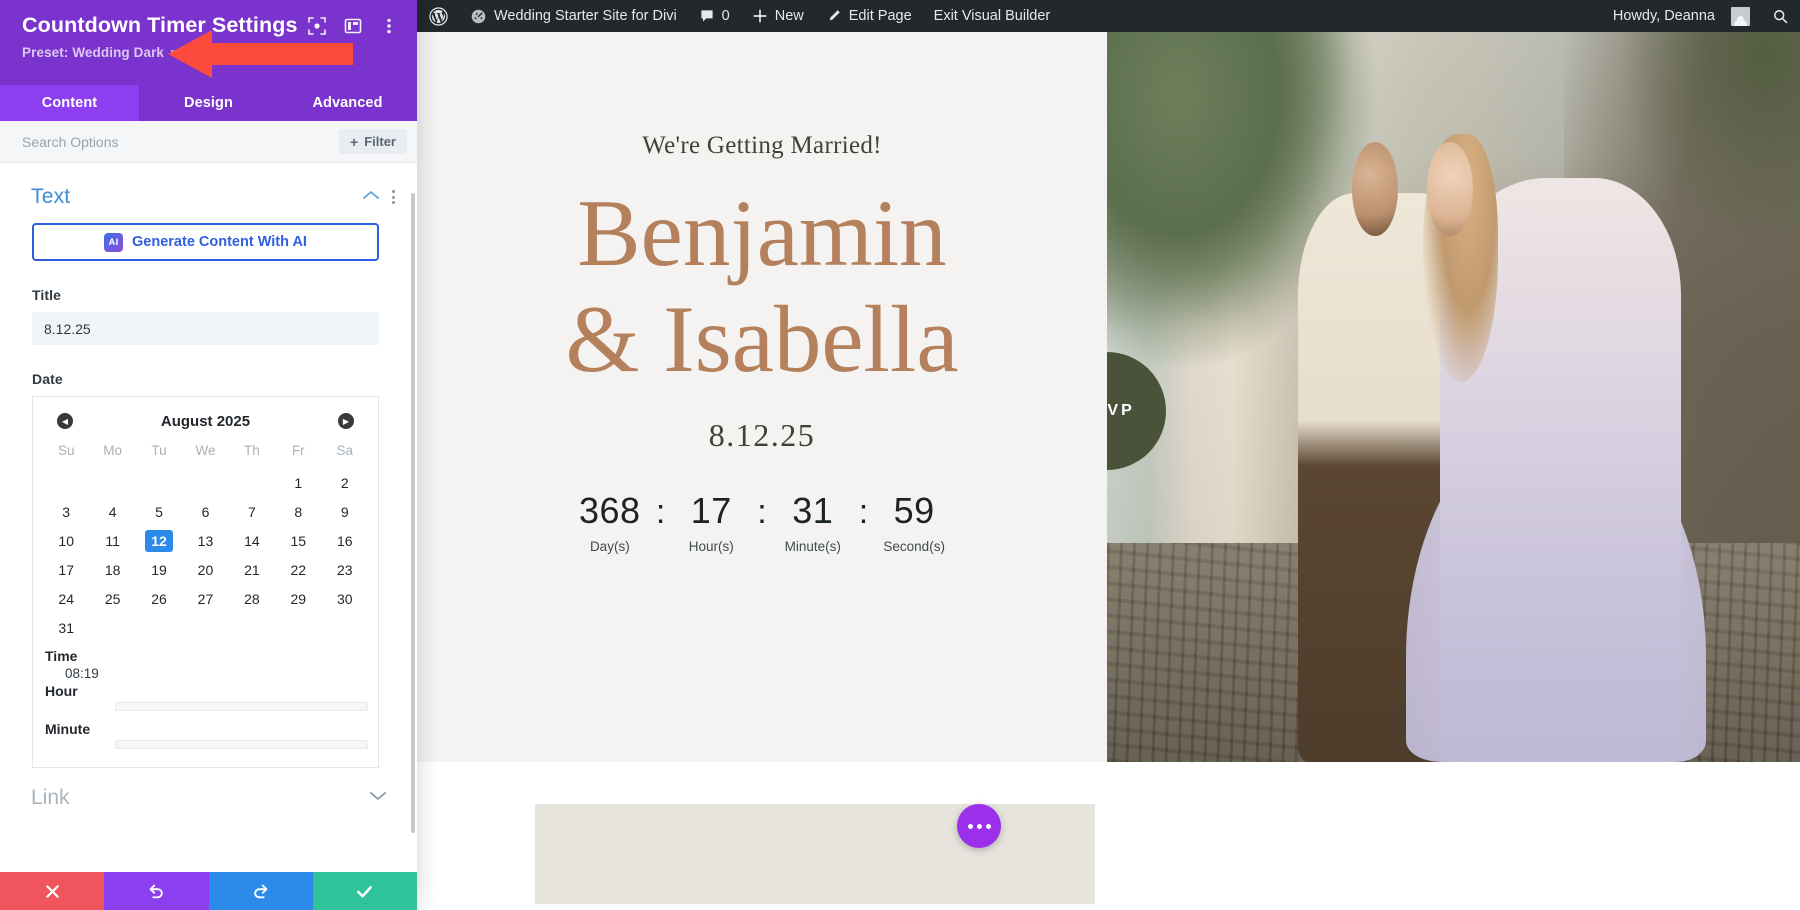  I want to click on countdown-value-days: 368, so click(610, 510).